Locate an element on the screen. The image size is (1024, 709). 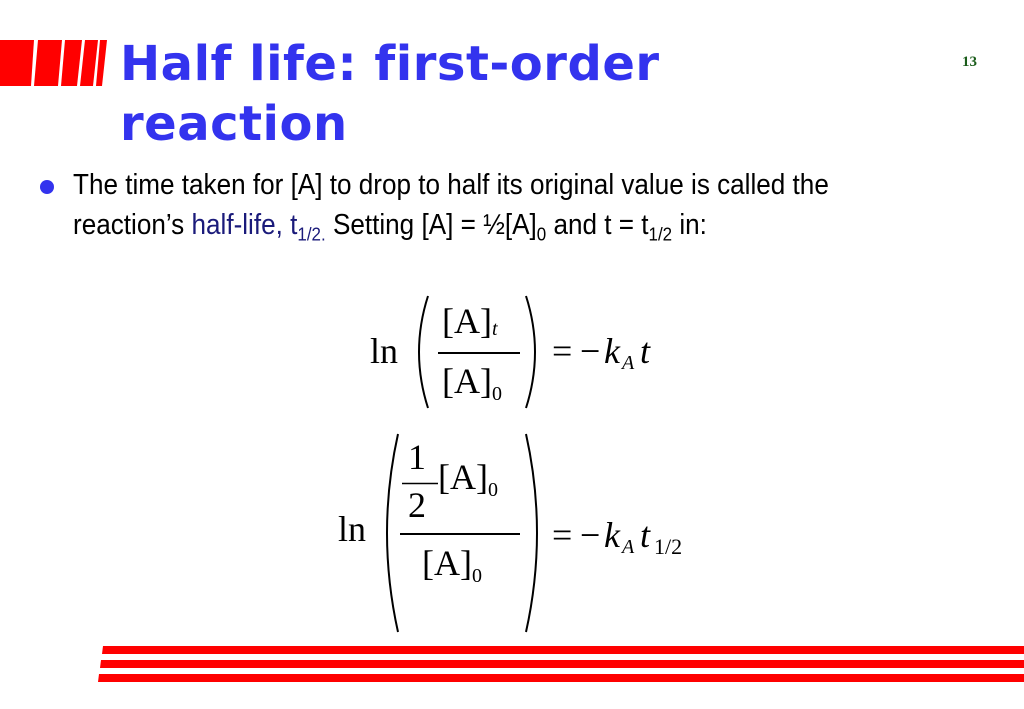
half-numerator: 1 is located at coordinates (417, 457).